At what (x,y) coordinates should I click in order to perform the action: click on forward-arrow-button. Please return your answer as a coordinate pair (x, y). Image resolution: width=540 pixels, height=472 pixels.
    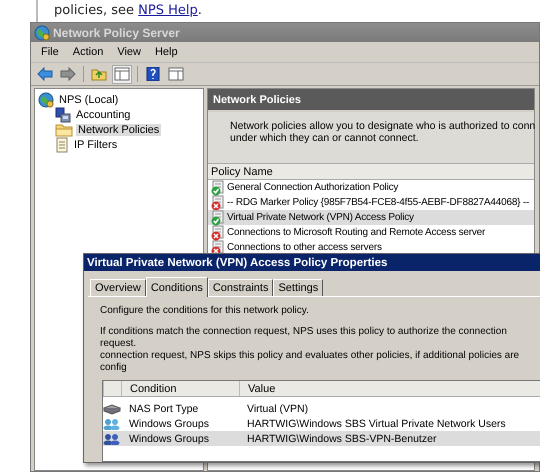
    Looking at the image, I should click on (68, 74).